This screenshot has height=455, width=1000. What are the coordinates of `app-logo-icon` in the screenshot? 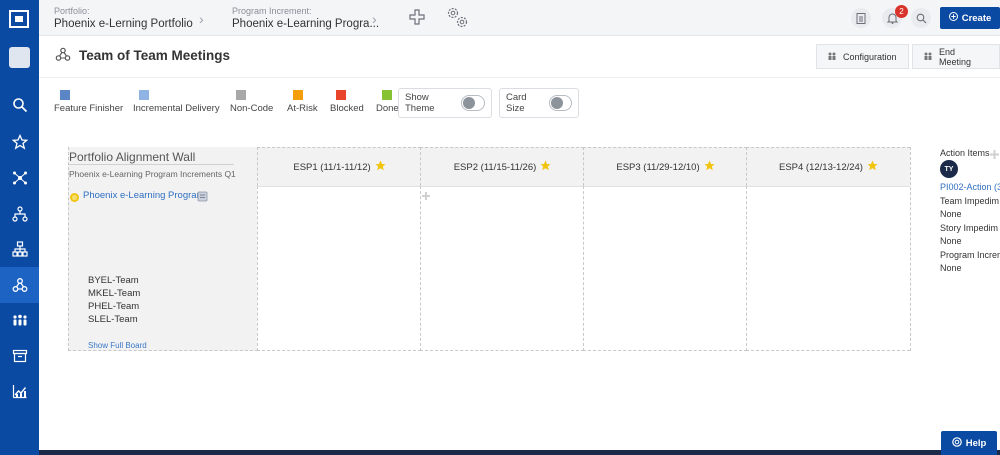 It's located at (19, 19).